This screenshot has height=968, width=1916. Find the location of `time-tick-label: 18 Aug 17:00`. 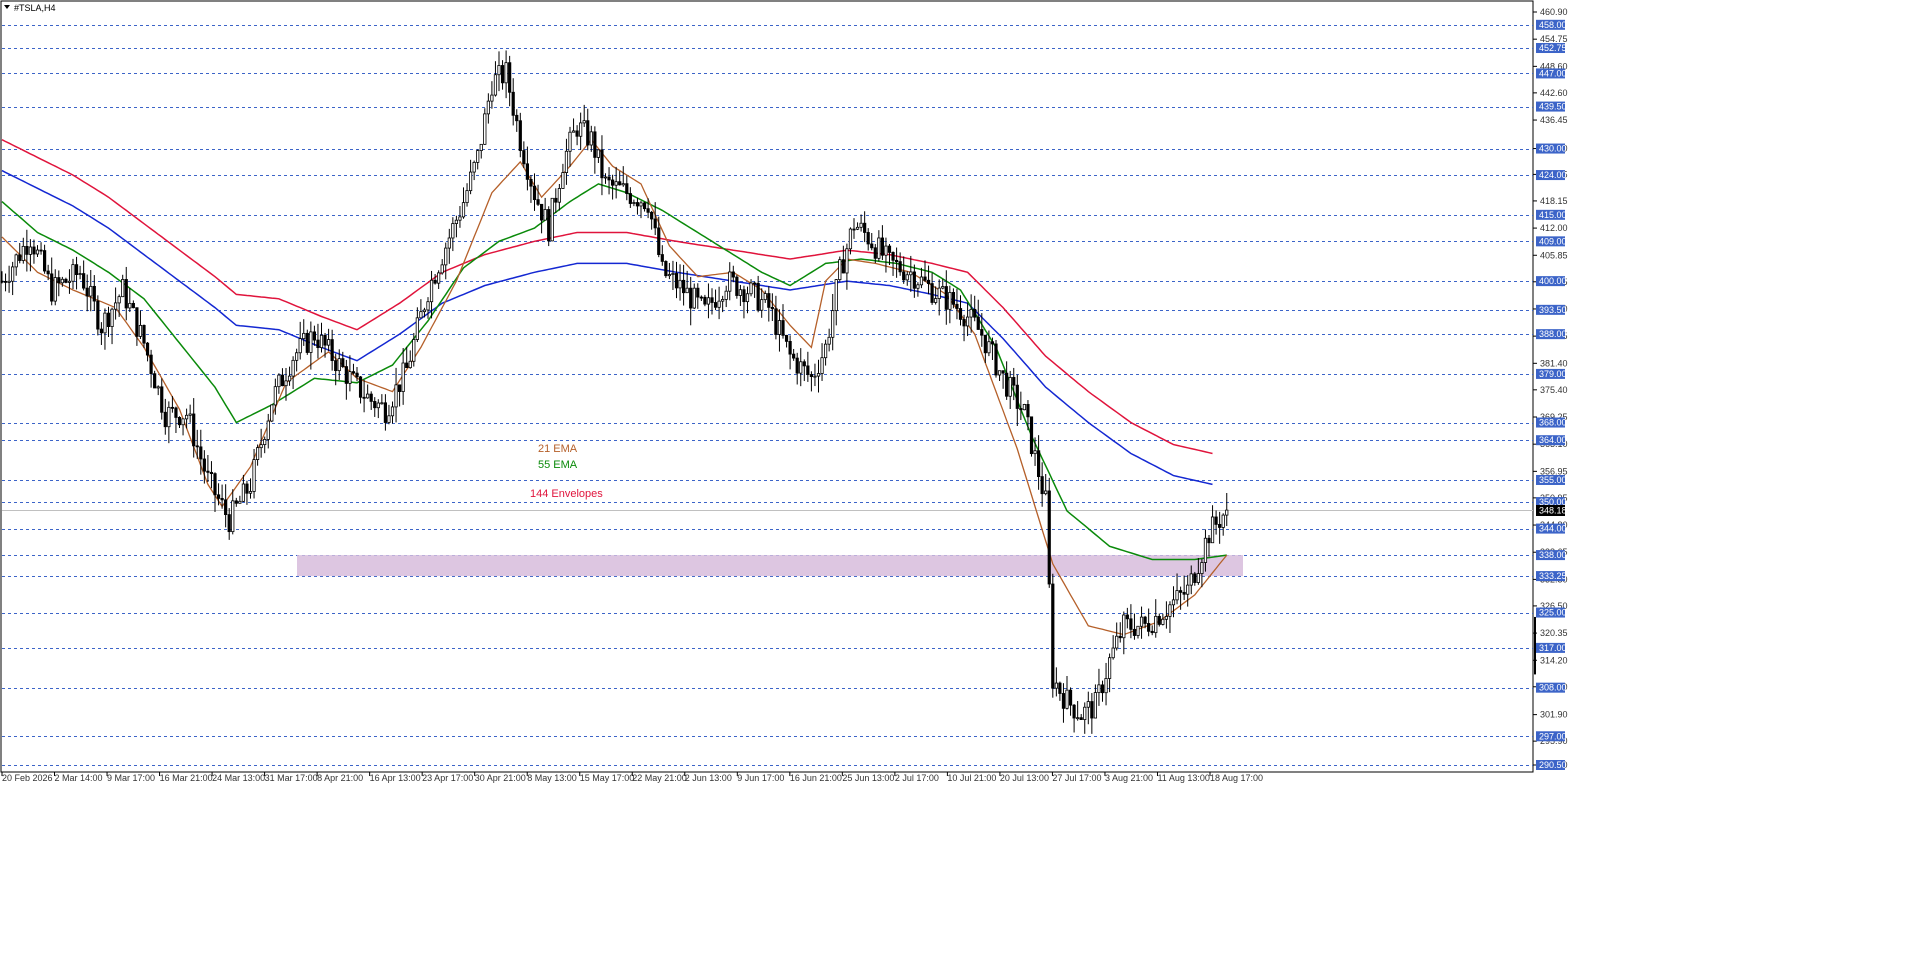

time-tick-label: 18 Aug 17:00 is located at coordinates (1236, 778).